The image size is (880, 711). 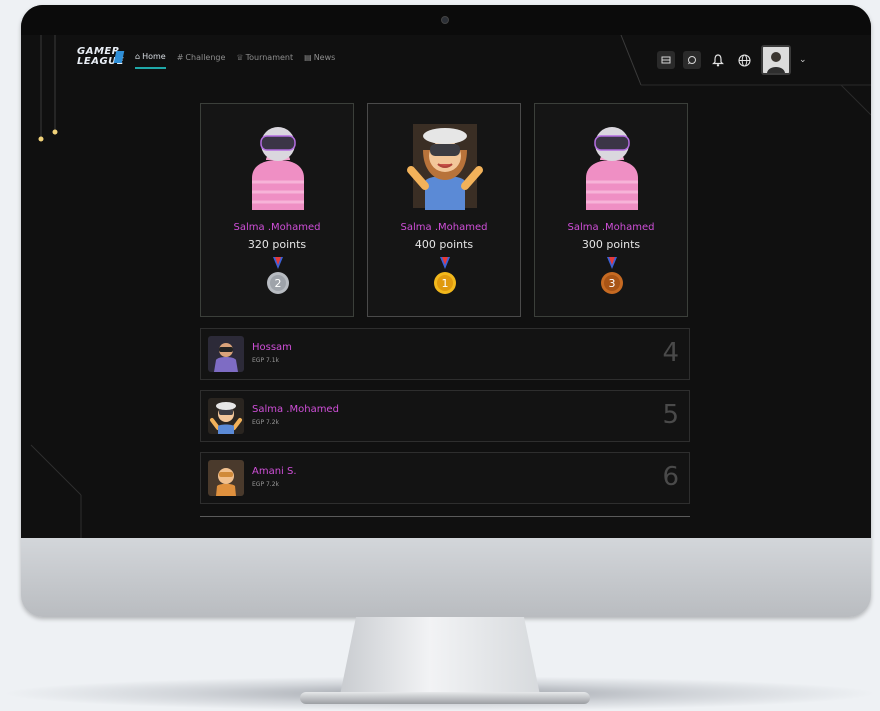 What do you see at coordinates (445, 354) in the screenshot?
I see `ranking-row: Hossam EGP 7.1k 4` at bounding box center [445, 354].